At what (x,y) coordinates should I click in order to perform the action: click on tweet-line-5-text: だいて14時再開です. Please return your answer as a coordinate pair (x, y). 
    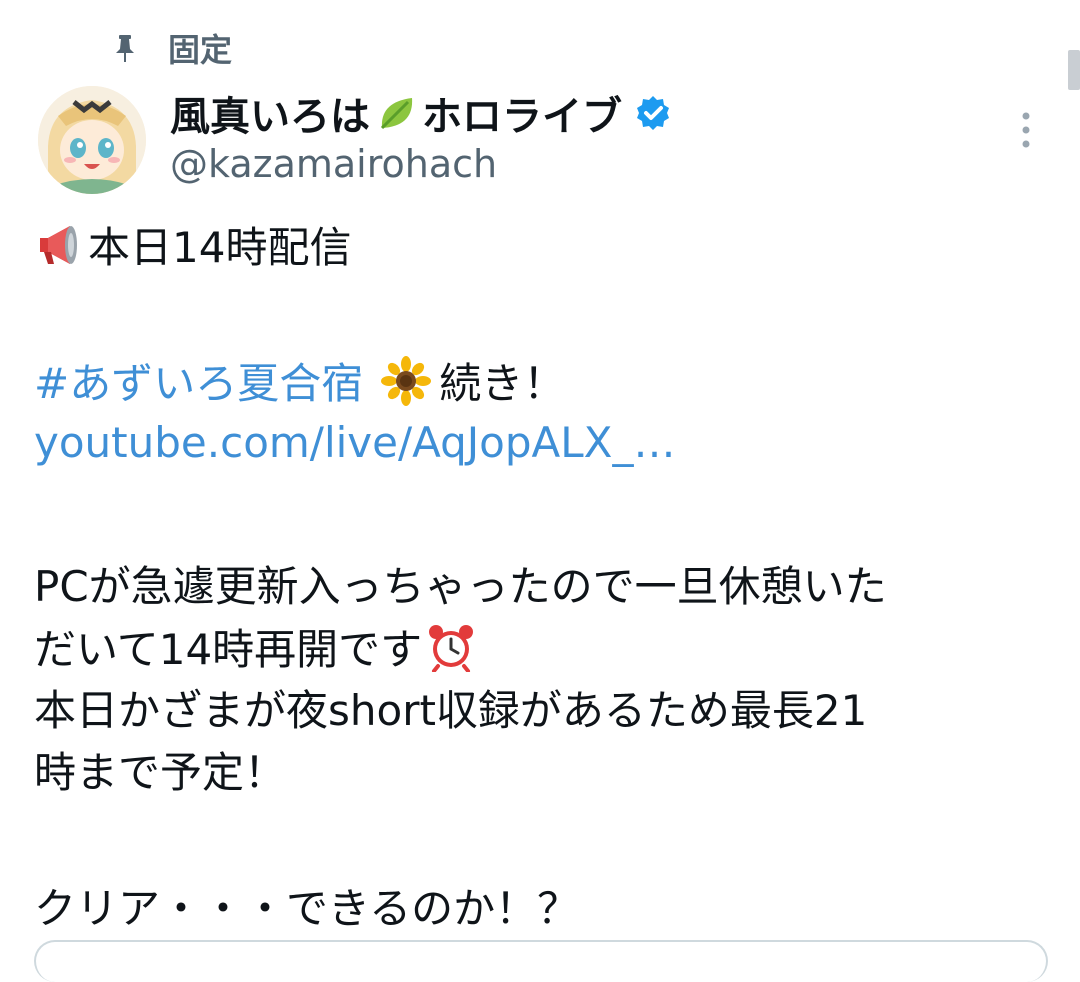
    Looking at the image, I should click on (228, 649).